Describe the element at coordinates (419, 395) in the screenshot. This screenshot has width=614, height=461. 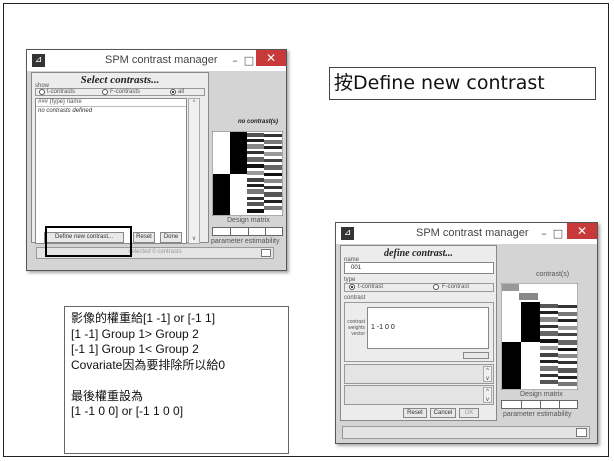
I see `info-panel-2: ^ v` at that location.